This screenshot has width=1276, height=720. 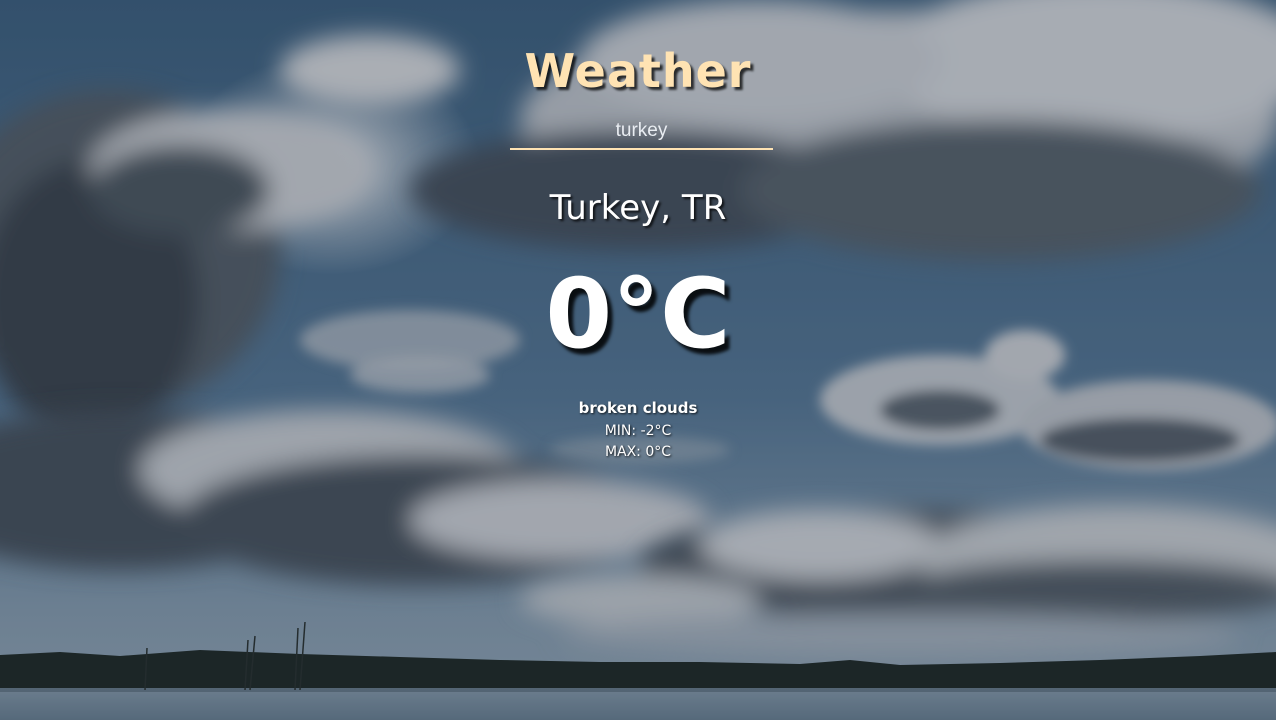 What do you see at coordinates (638, 431) in the screenshot?
I see `min-temperature: MIN: -2°C` at bounding box center [638, 431].